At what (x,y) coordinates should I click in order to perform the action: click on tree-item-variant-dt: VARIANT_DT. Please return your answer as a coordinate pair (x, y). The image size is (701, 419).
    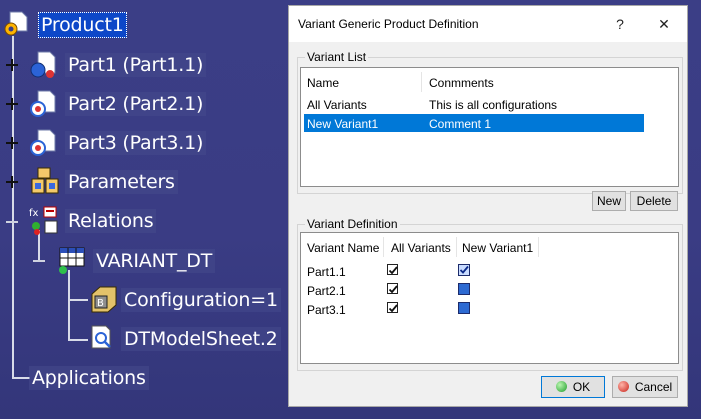
    Looking at the image, I should click on (154, 261).